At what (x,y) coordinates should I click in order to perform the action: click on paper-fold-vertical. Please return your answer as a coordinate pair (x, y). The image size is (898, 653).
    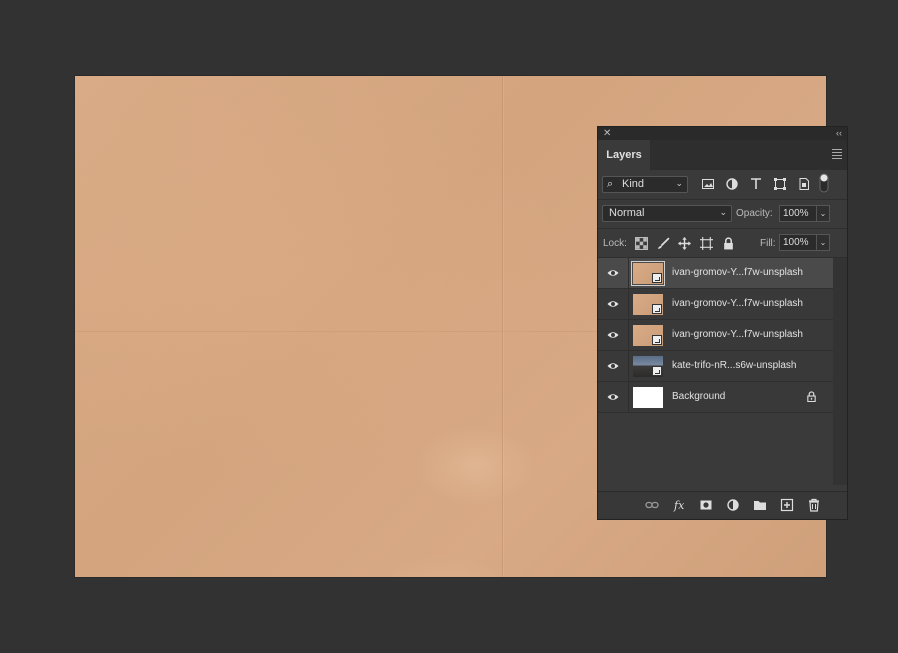
    Looking at the image, I should click on (503, 326).